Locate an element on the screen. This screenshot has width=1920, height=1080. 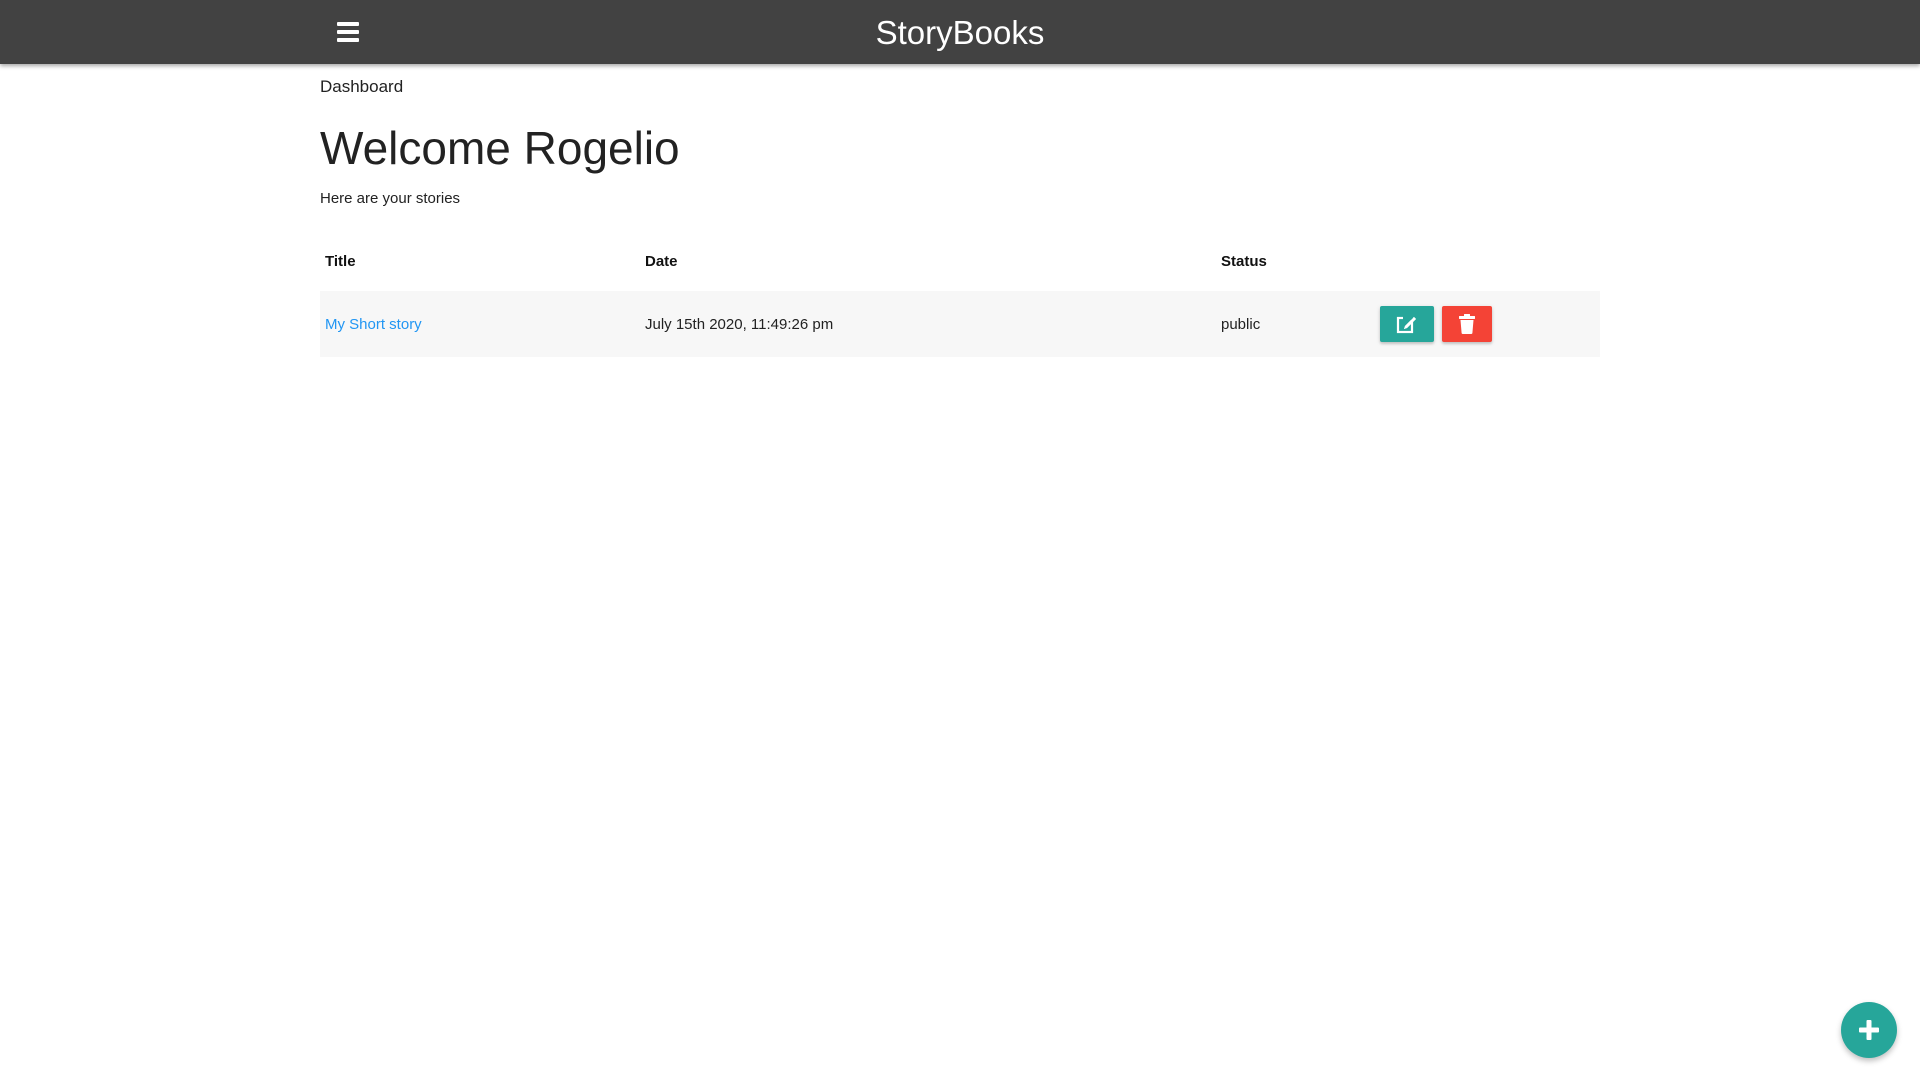
brand-title: StoryBooks is located at coordinates (960, 32).